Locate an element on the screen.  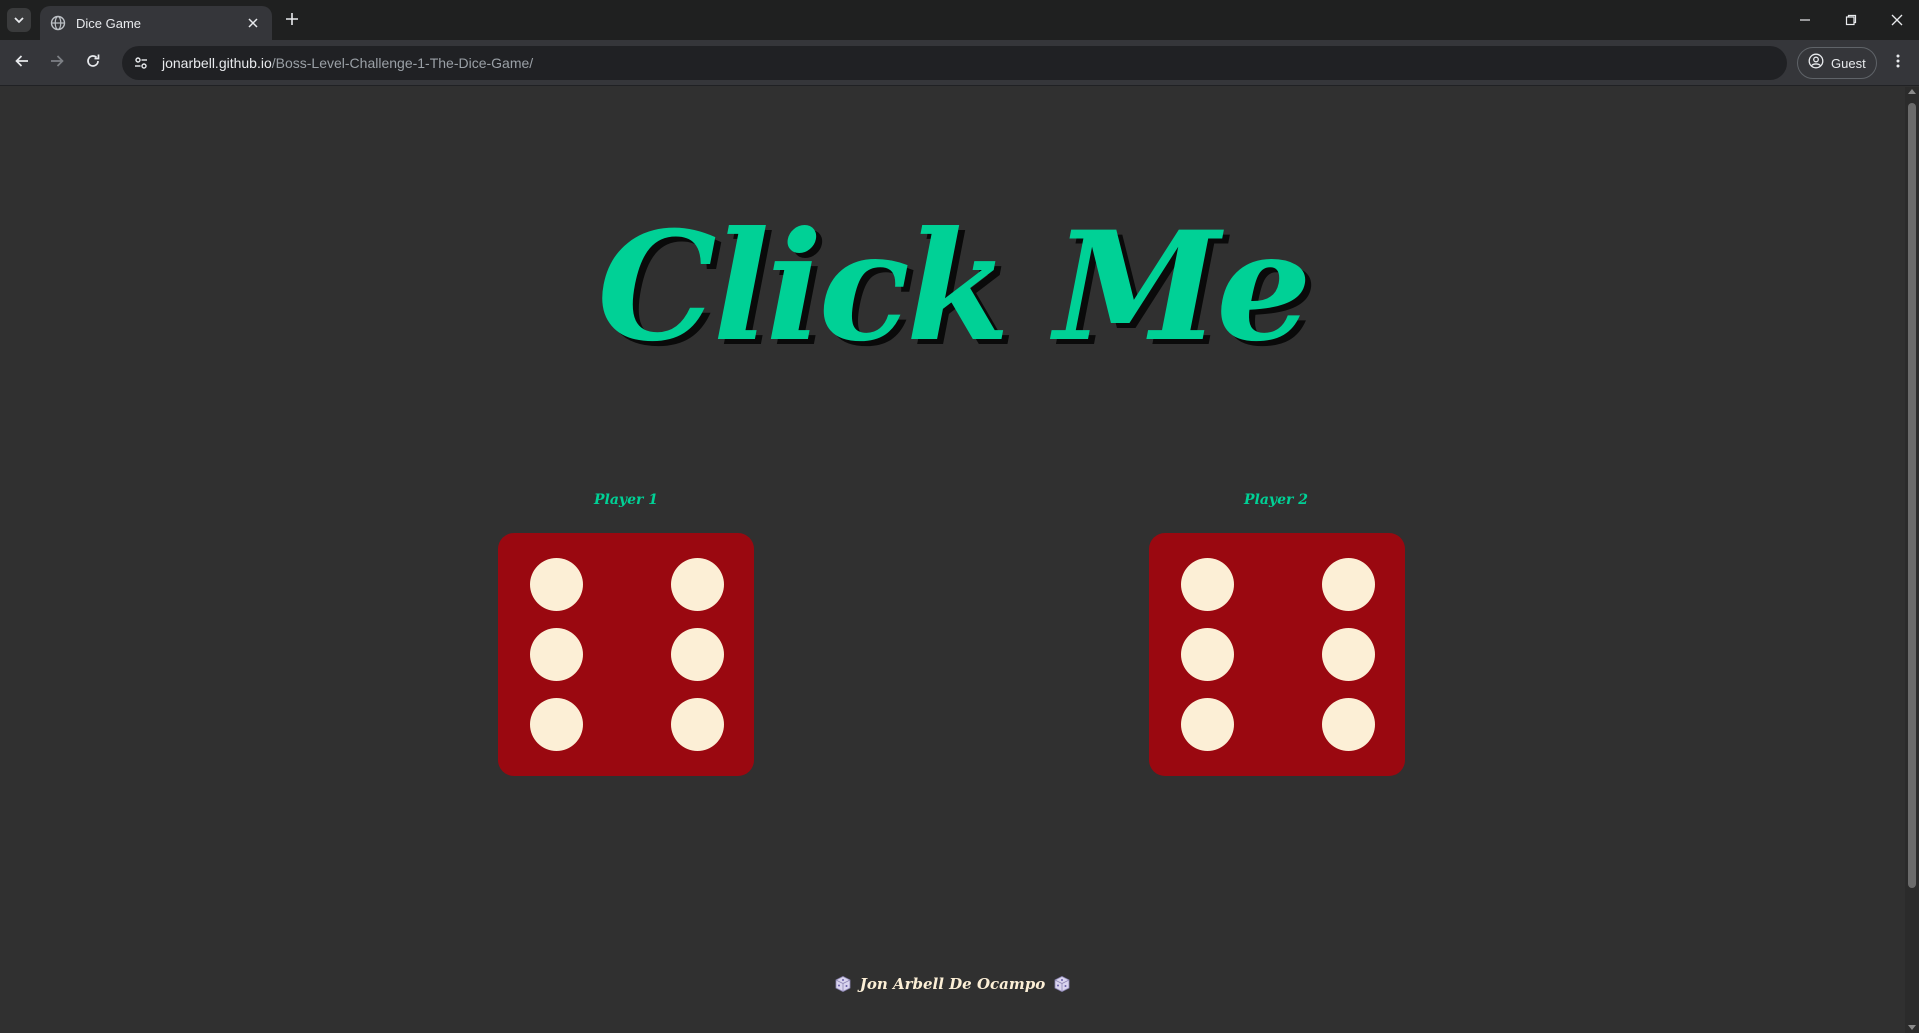
arrow-left-icon is located at coordinates (22, 63).